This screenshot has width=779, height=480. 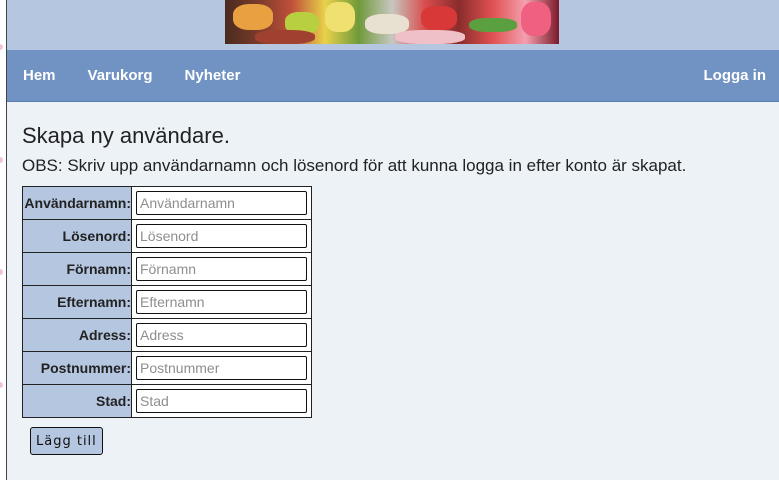 What do you see at coordinates (221, 368) in the screenshot?
I see `postcode-input` at bounding box center [221, 368].